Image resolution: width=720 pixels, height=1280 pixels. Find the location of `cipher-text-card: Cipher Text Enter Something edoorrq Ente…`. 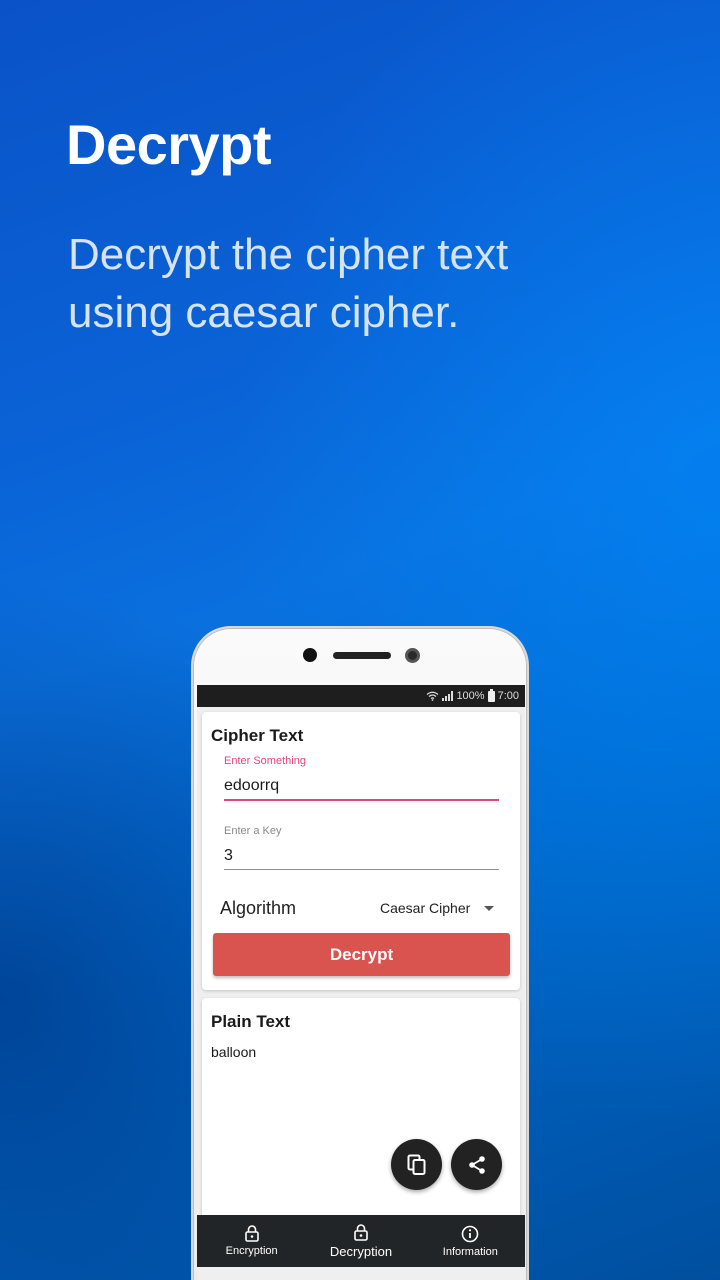

cipher-text-card: Cipher Text Enter Something edoorrq Ente… is located at coordinates (361, 851).